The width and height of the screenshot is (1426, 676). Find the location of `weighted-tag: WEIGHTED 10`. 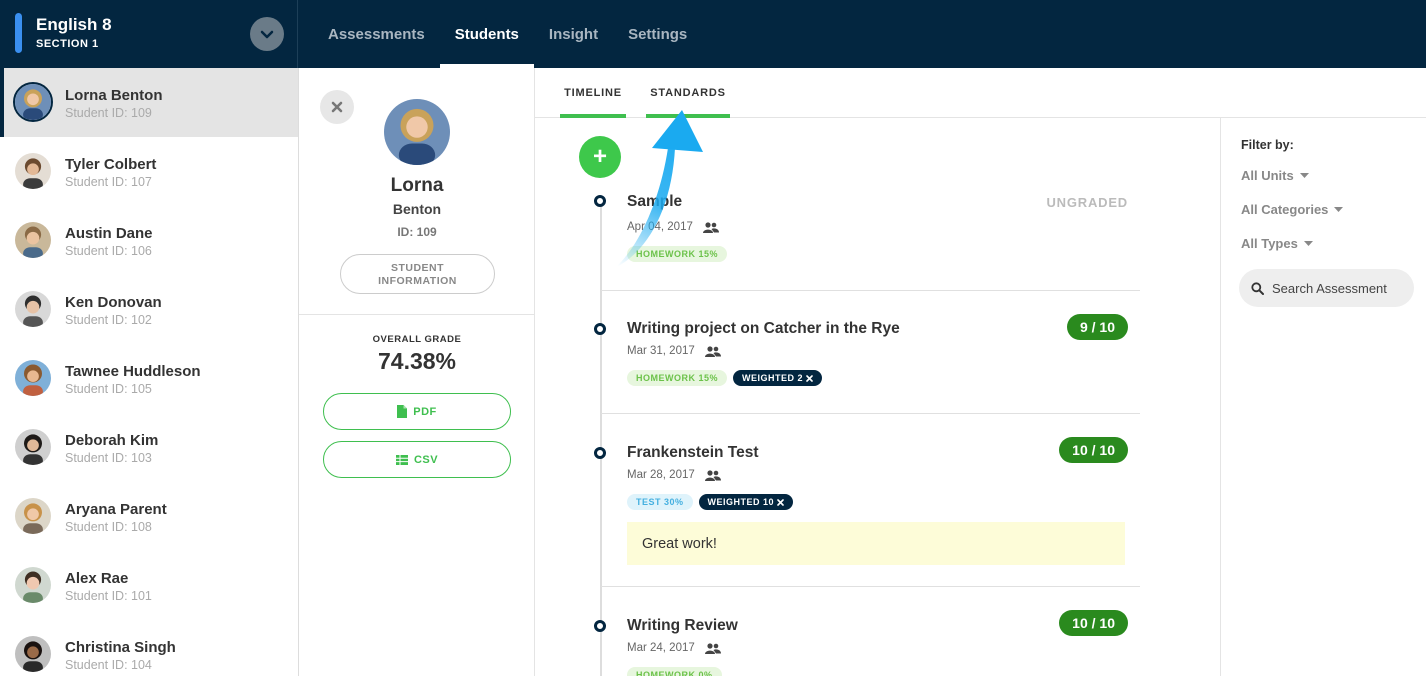

weighted-tag: WEIGHTED 10 is located at coordinates (746, 502).